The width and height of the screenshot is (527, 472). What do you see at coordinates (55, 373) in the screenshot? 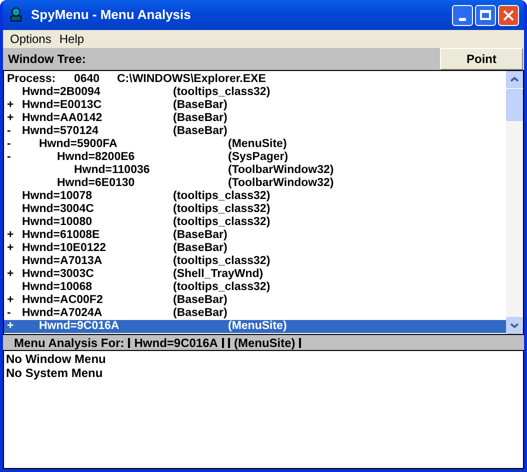
I see `analysis-line: No System Menu` at bounding box center [55, 373].